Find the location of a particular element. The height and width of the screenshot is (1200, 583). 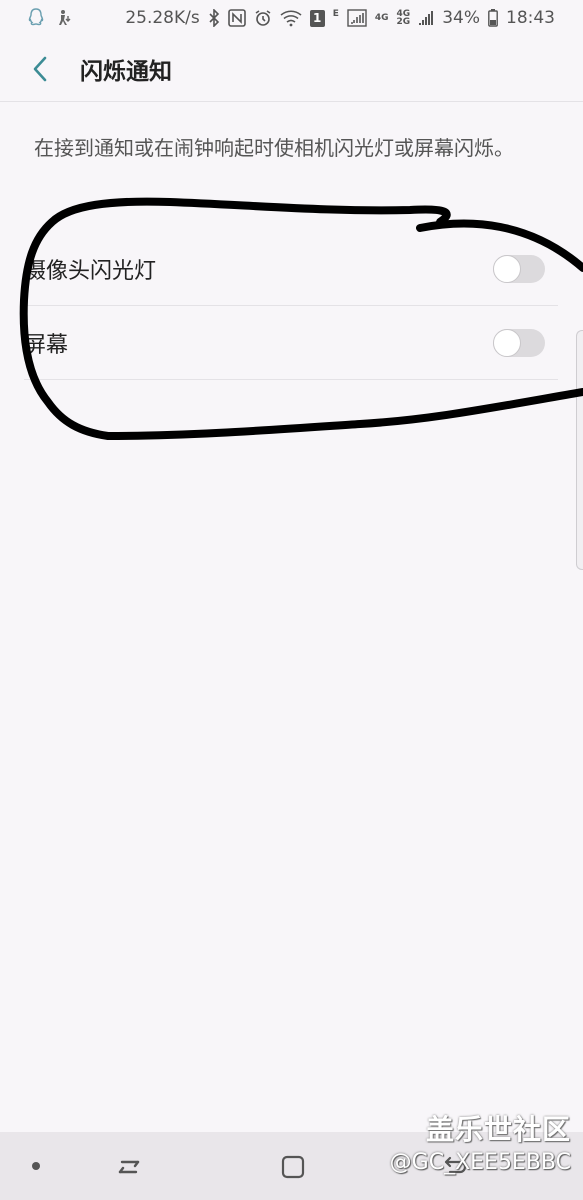

chevron-left-icon is located at coordinates (40, 68).